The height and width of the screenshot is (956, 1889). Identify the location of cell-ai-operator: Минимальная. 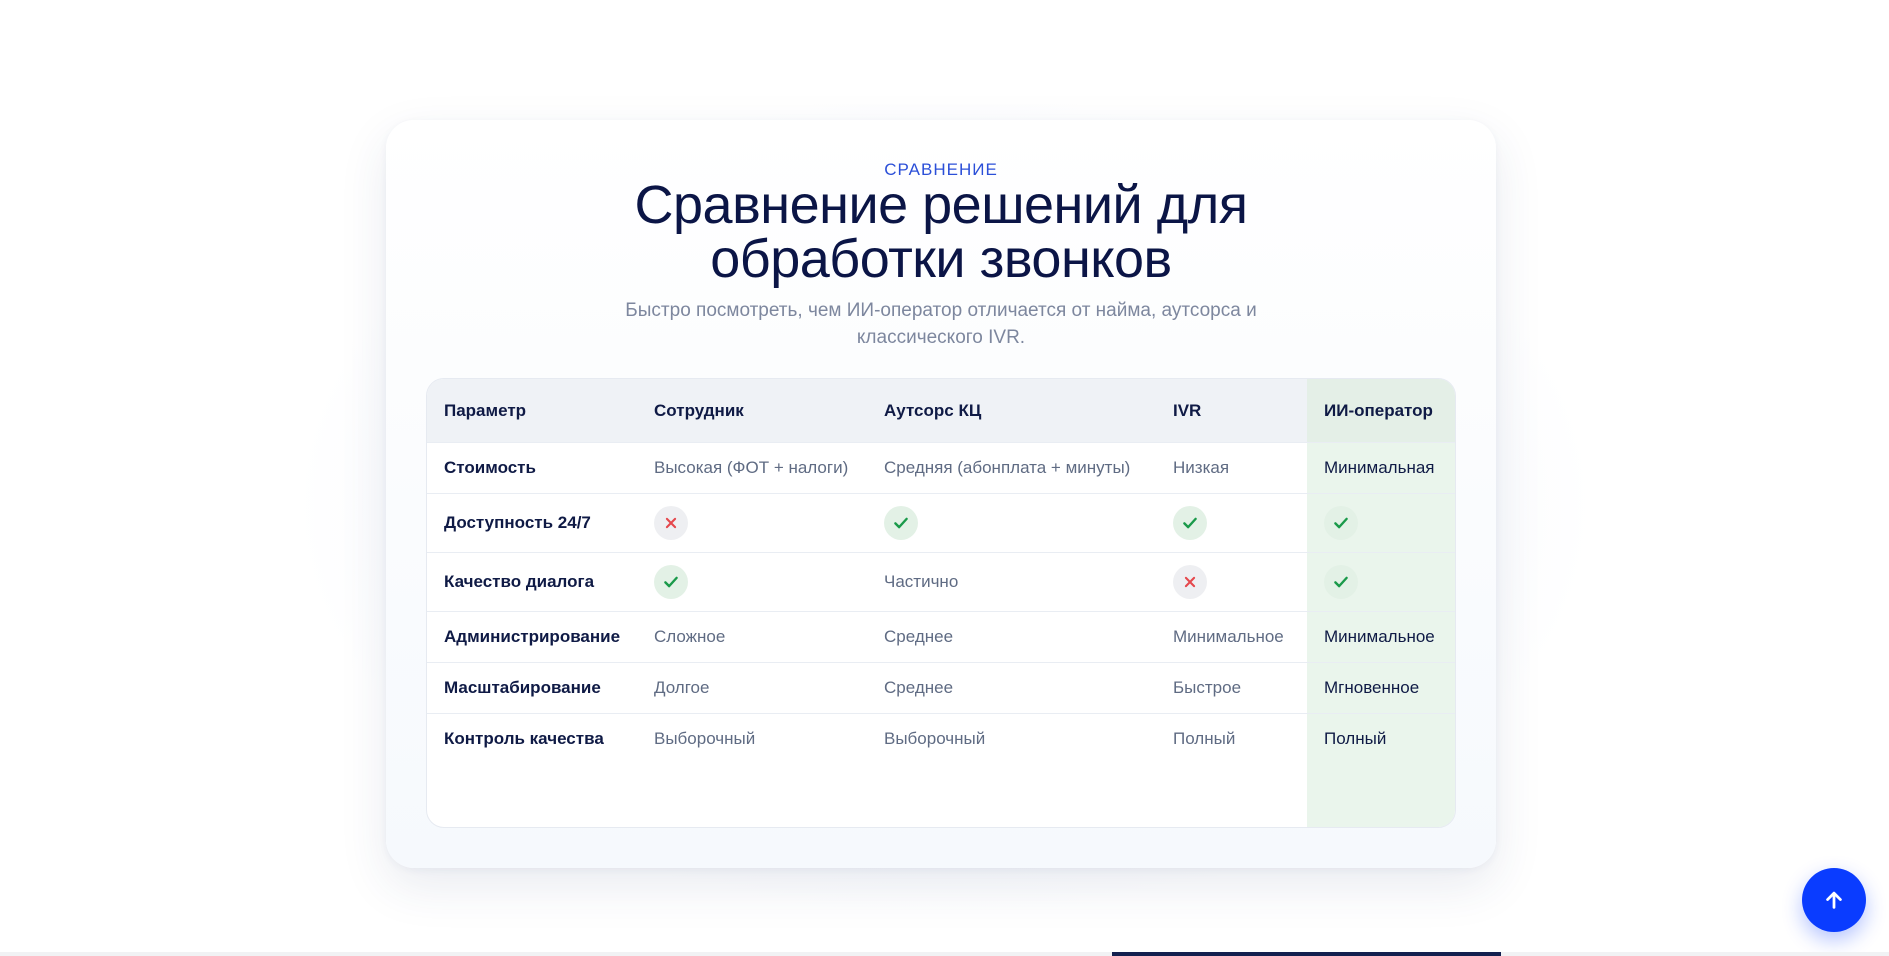
(1379, 467).